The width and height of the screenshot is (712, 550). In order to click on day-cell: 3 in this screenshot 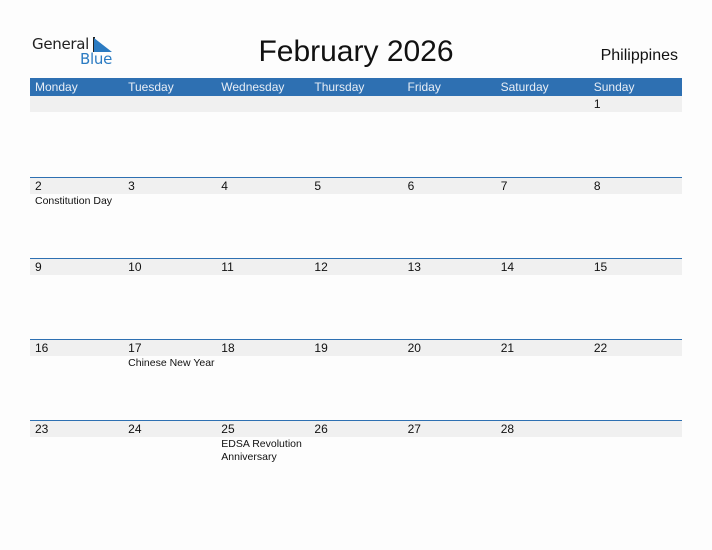, I will do `click(169, 217)`.